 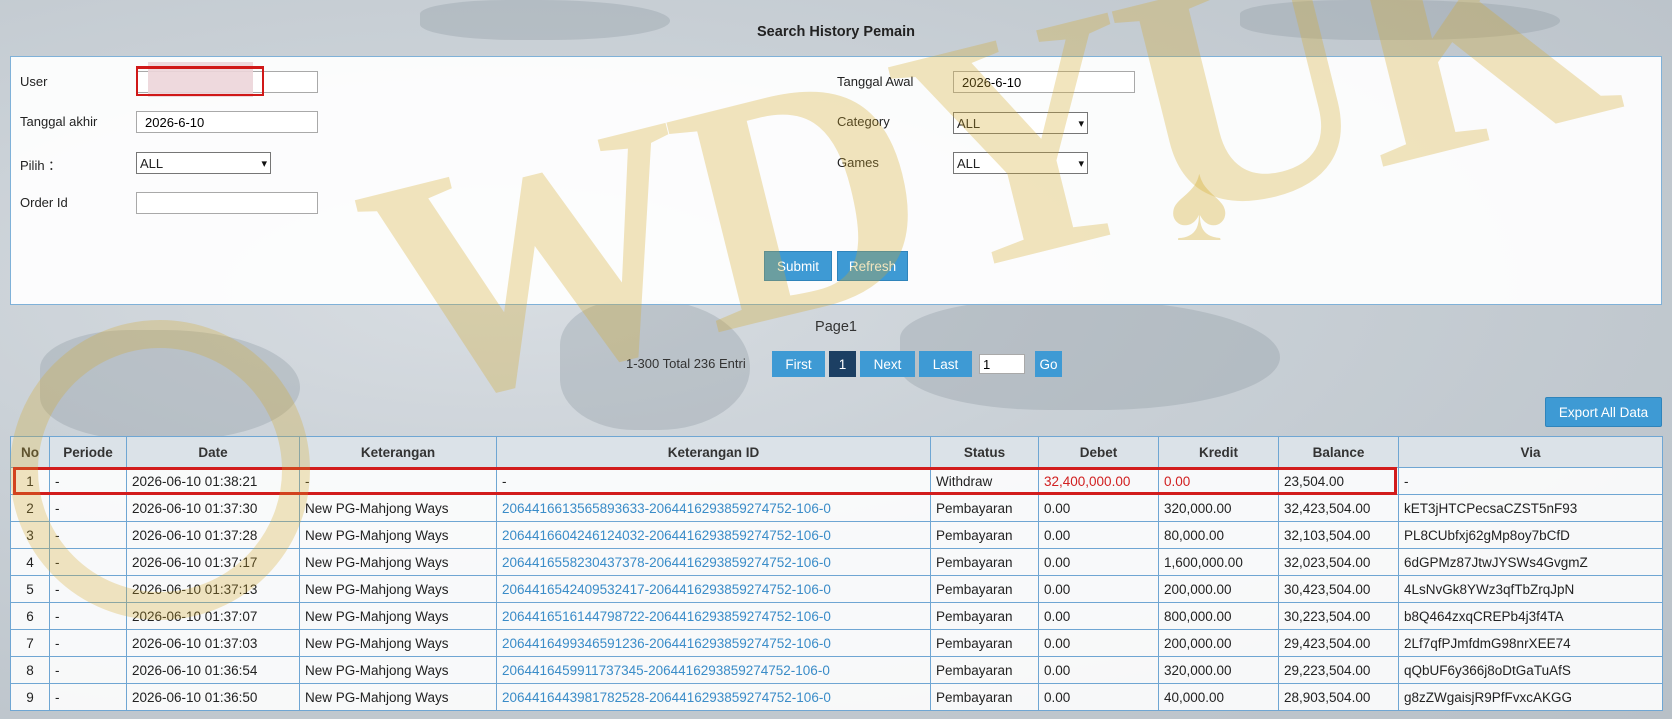 I want to click on refresh-button: Refresh, so click(x=872, y=266).